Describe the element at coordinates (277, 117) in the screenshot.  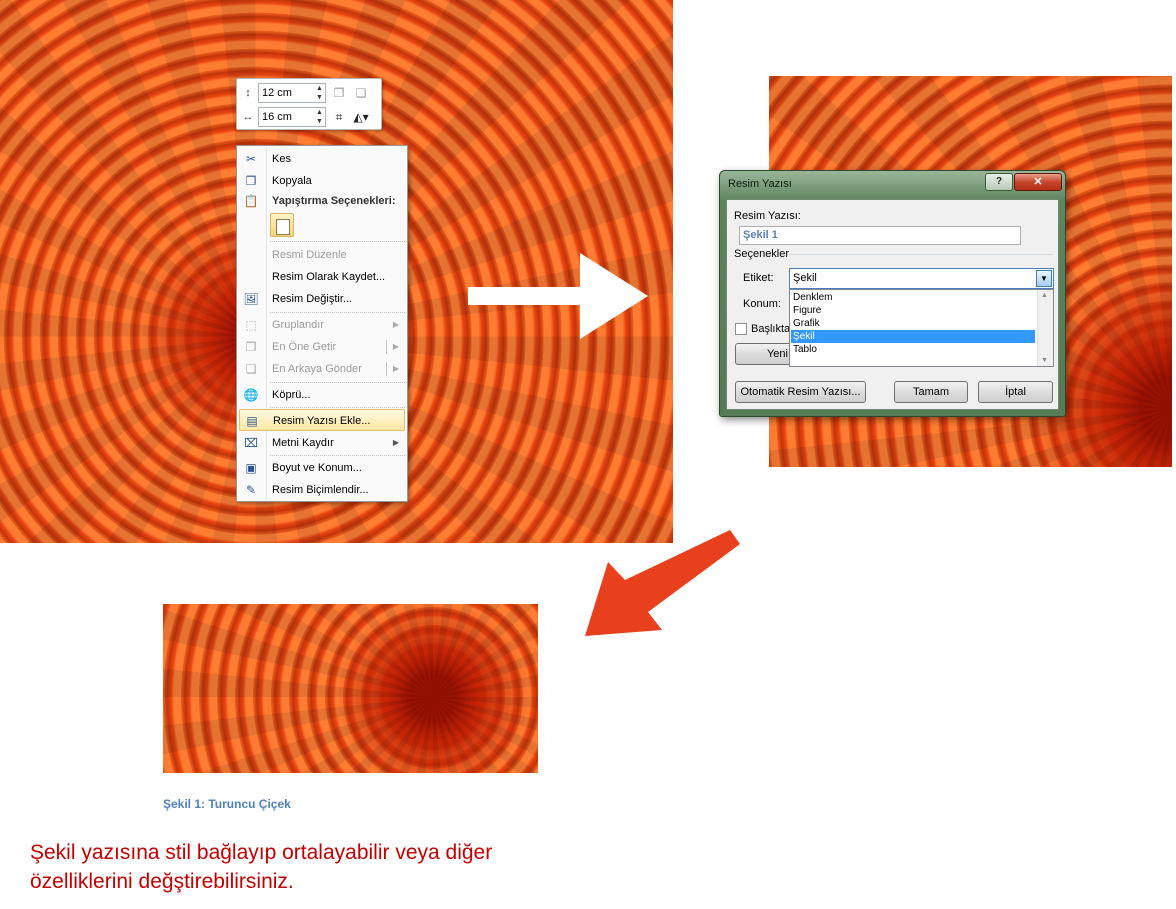
I see `width-value: 16 cm` at that location.